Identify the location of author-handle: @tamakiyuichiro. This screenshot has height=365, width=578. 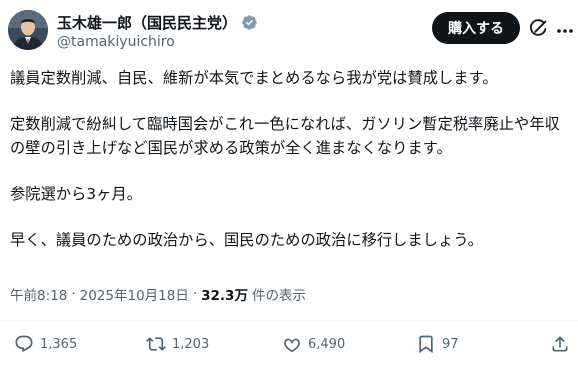
(116, 42).